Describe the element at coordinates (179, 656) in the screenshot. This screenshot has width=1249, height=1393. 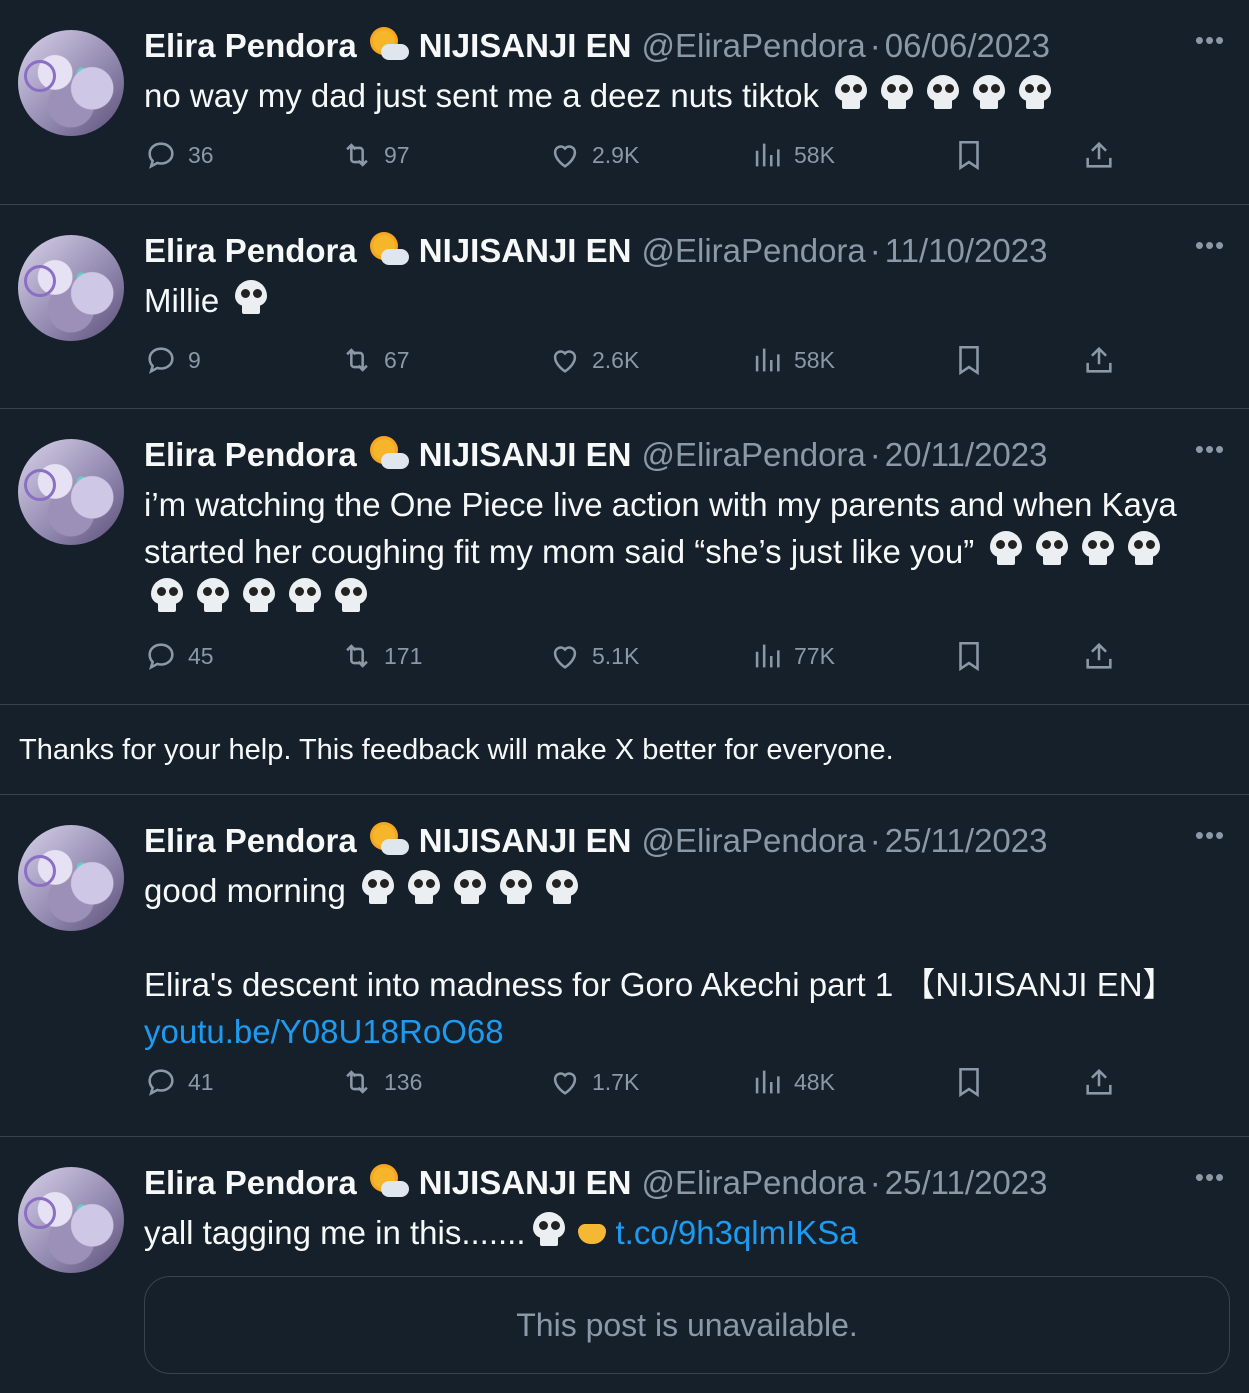
I see `reply-button: 45` at that location.